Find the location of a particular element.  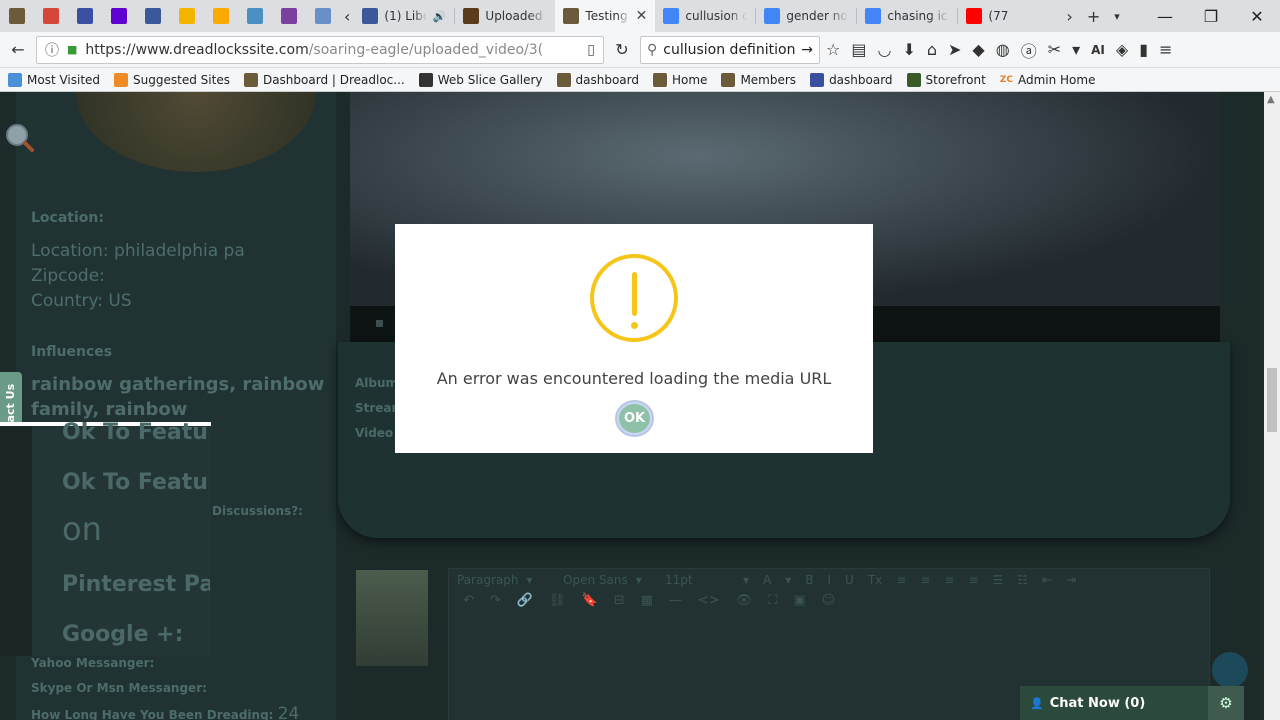

search-bar: ⚲ cullusion definition → is located at coordinates (730, 49).